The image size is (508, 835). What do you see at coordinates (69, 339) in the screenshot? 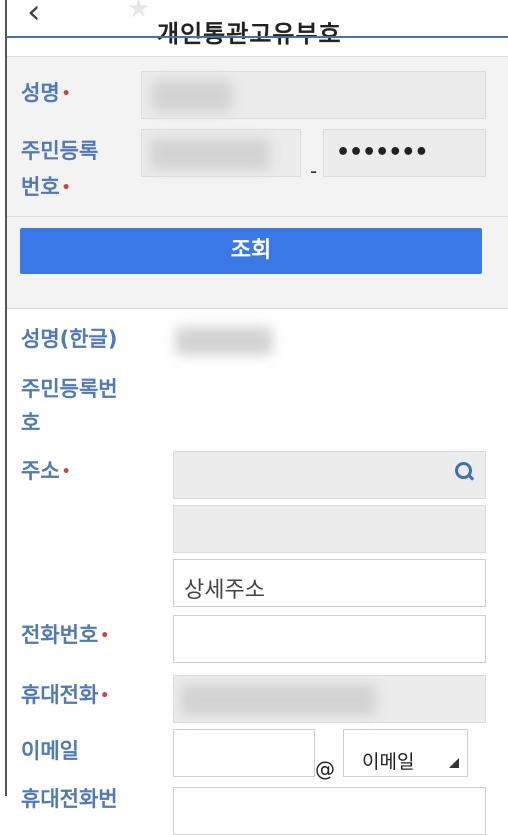
I see `name-kor-label: 성명(한글)` at bounding box center [69, 339].